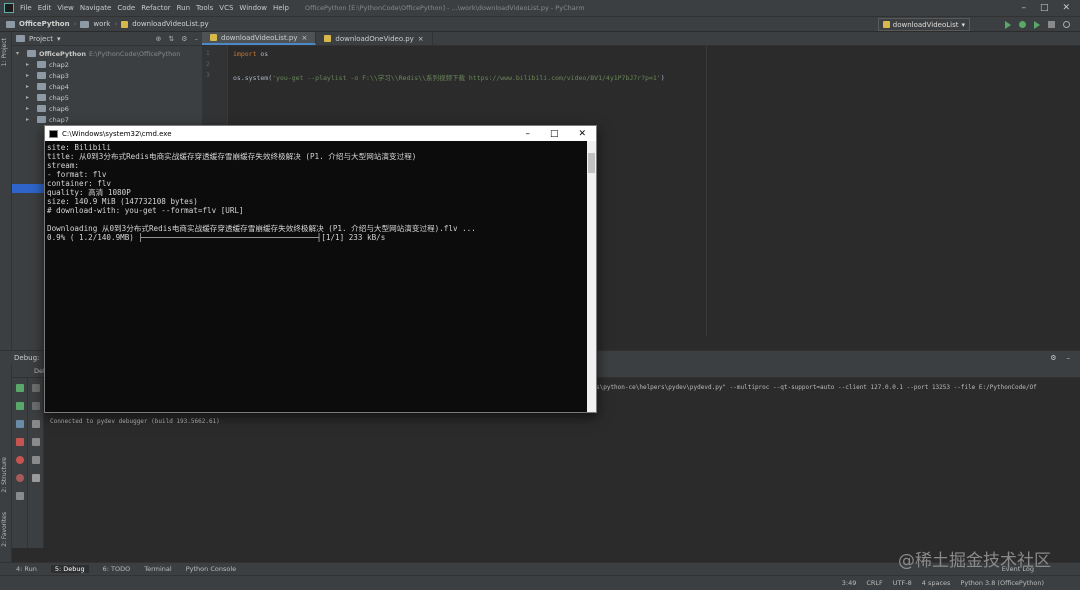 Image resolution: width=1080 pixels, height=590 pixels. What do you see at coordinates (4, 529) in the screenshot?
I see `favorites-tool-tab: 2: Favorites` at bounding box center [4, 529].